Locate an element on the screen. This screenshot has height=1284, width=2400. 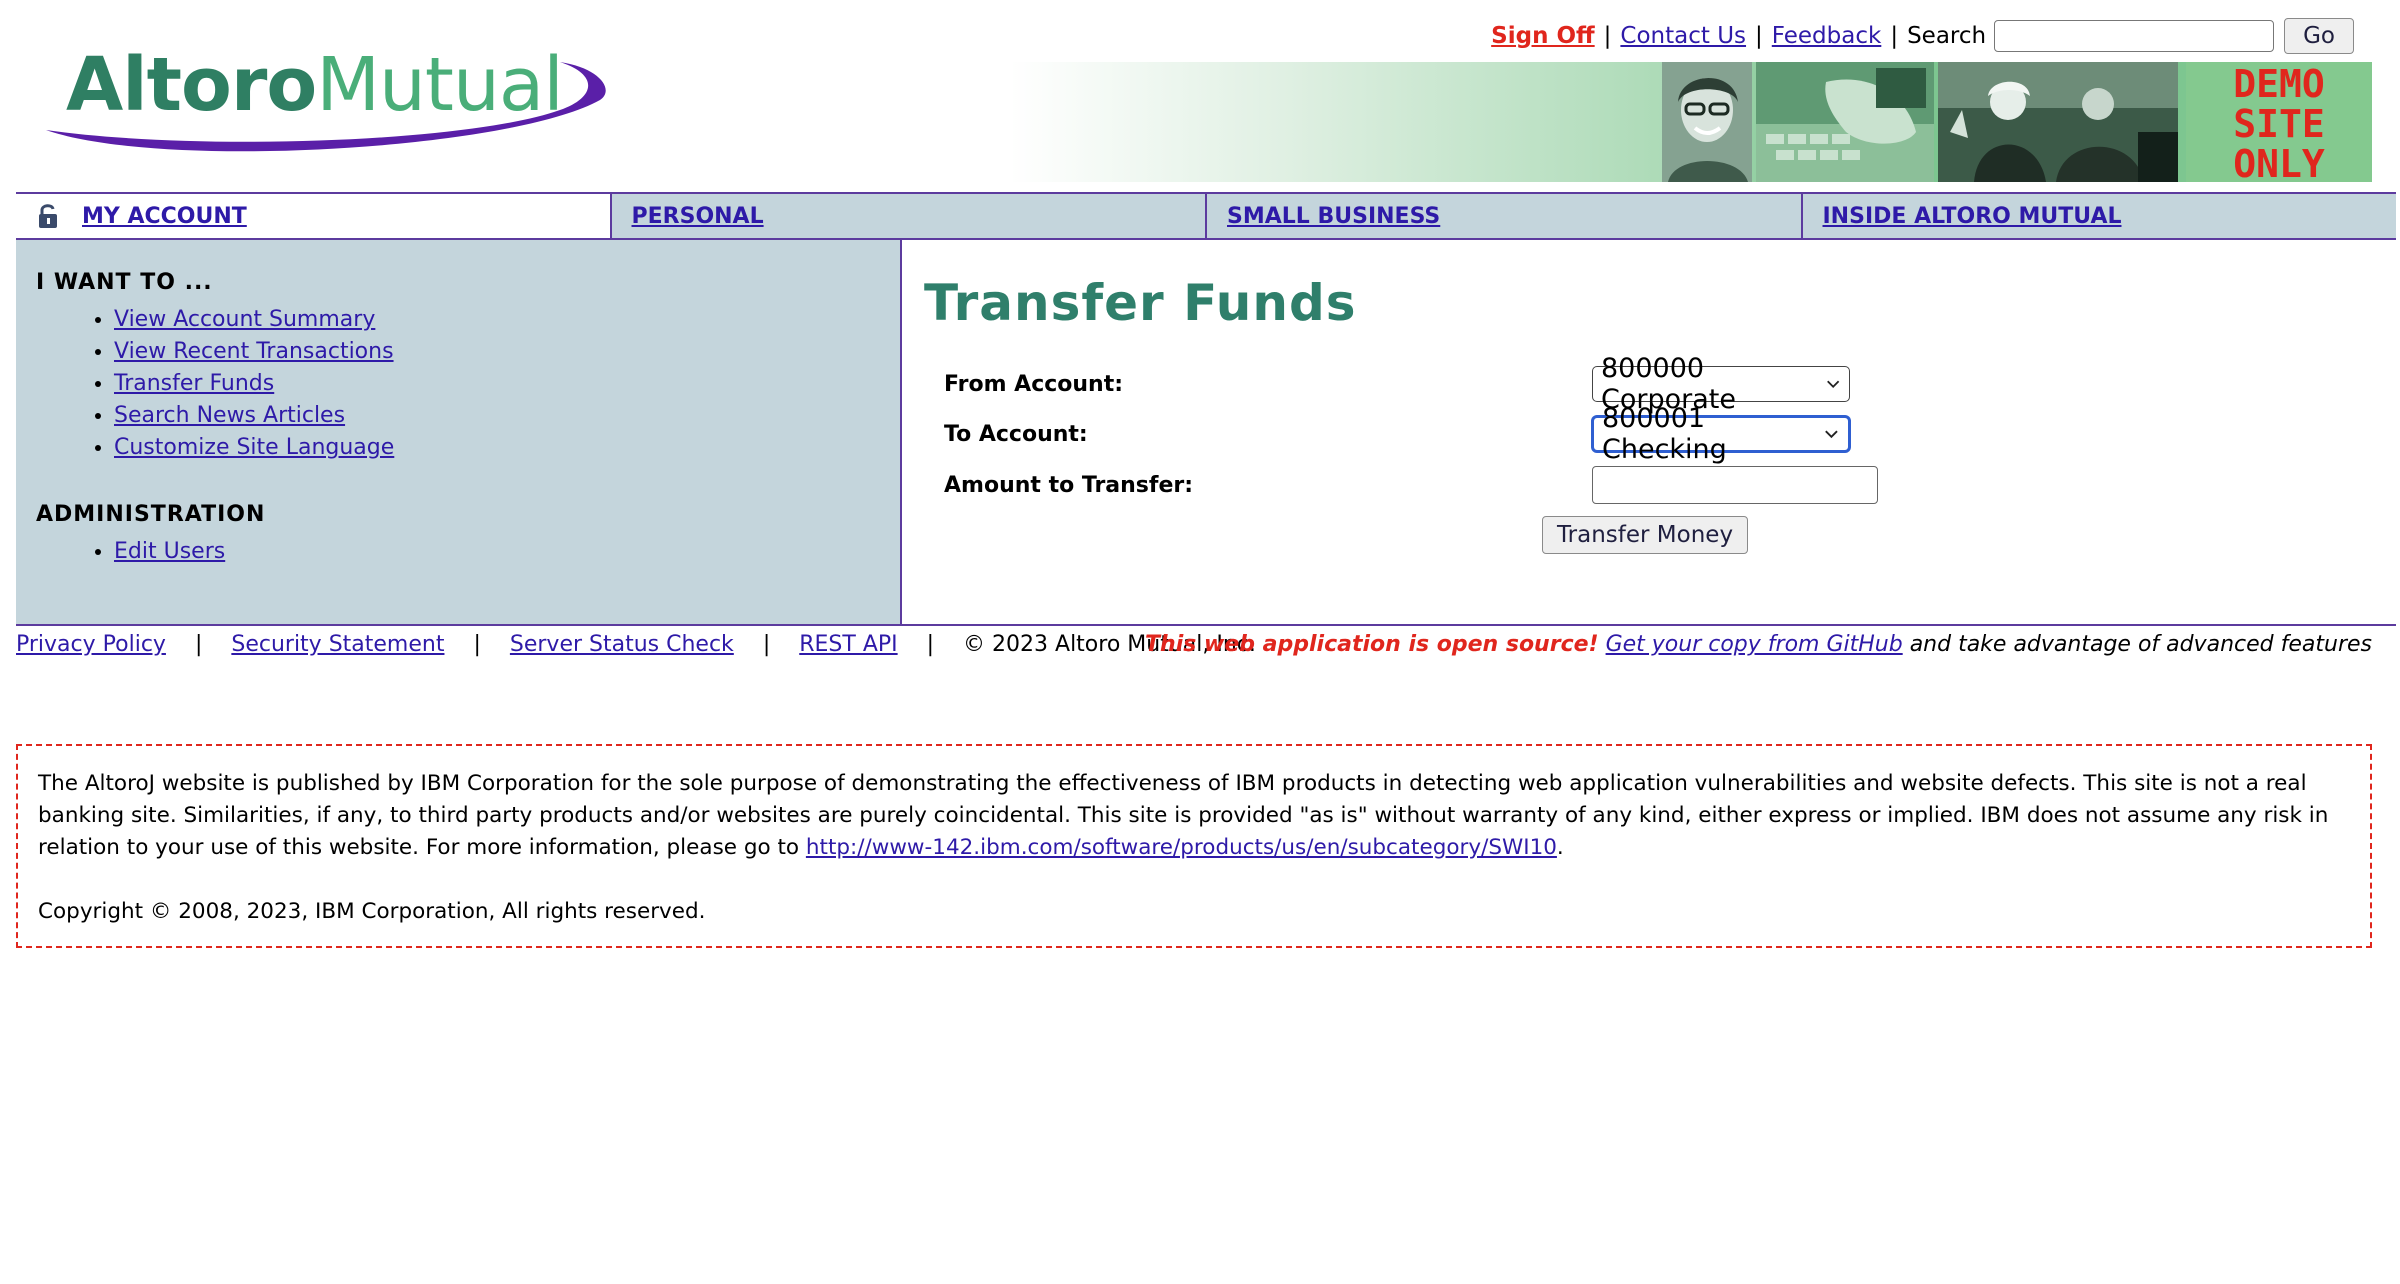
demo-line-1: DEMO is located at coordinates (2279, 84).